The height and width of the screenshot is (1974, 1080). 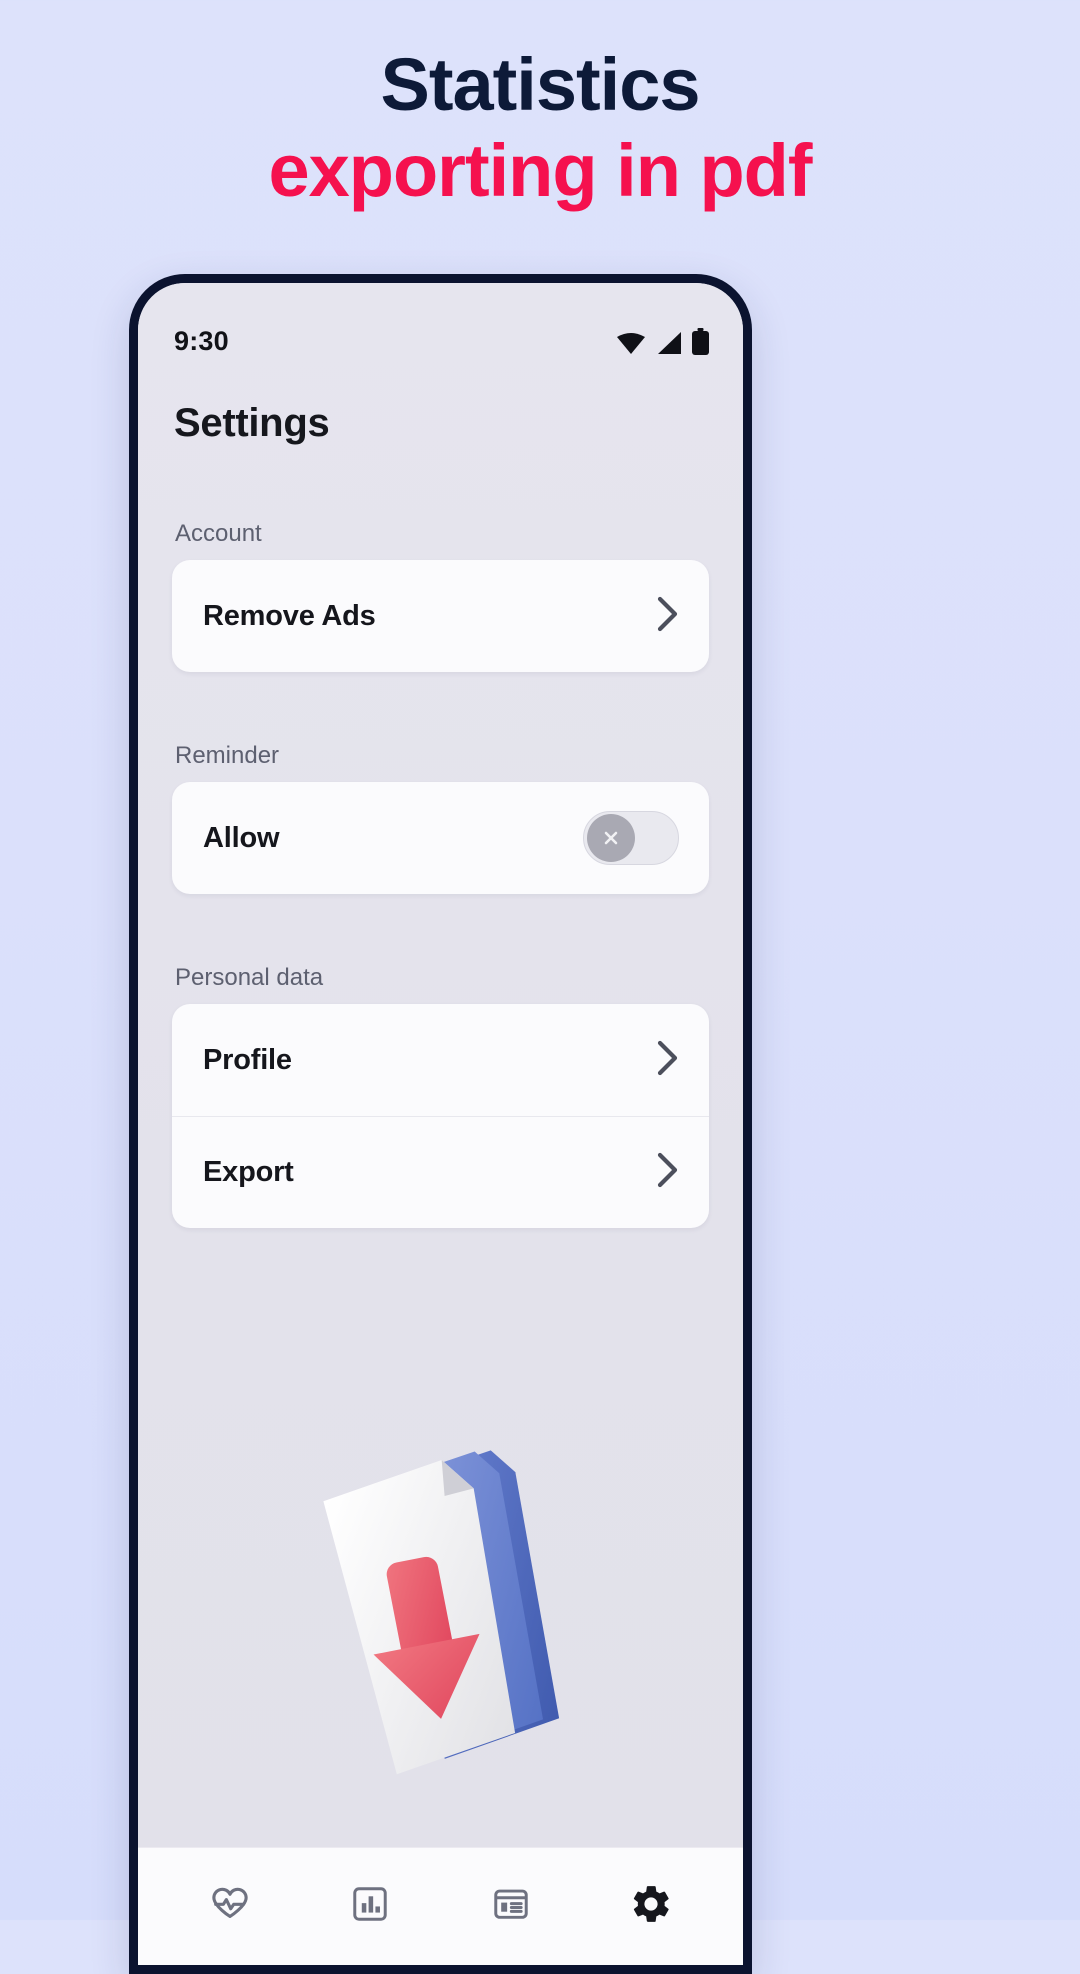 What do you see at coordinates (218, 533) in the screenshot?
I see `section-label-account: Account` at bounding box center [218, 533].